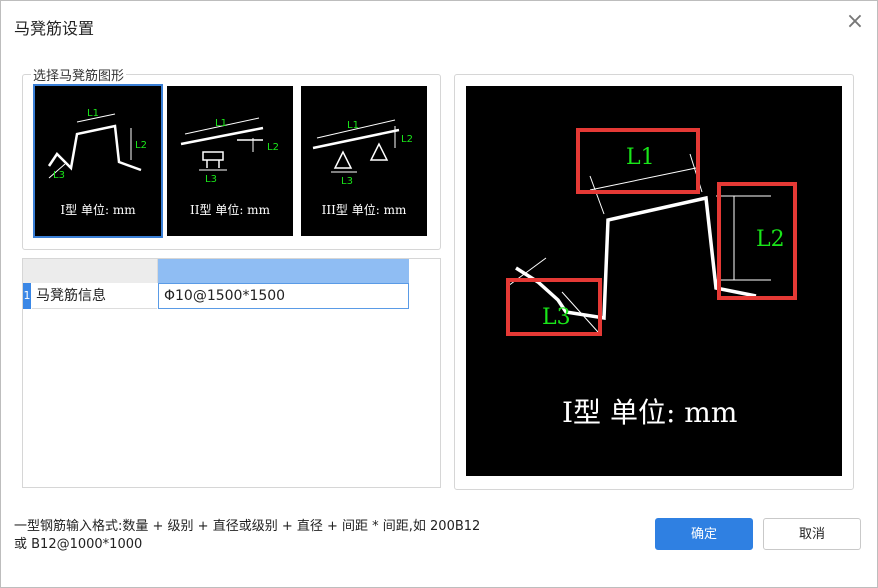 This screenshot has width=878, height=588. What do you see at coordinates (141, 145) in the screenshot?
I see `type-1-l2-label: L2` at bounding box center [141, 145].